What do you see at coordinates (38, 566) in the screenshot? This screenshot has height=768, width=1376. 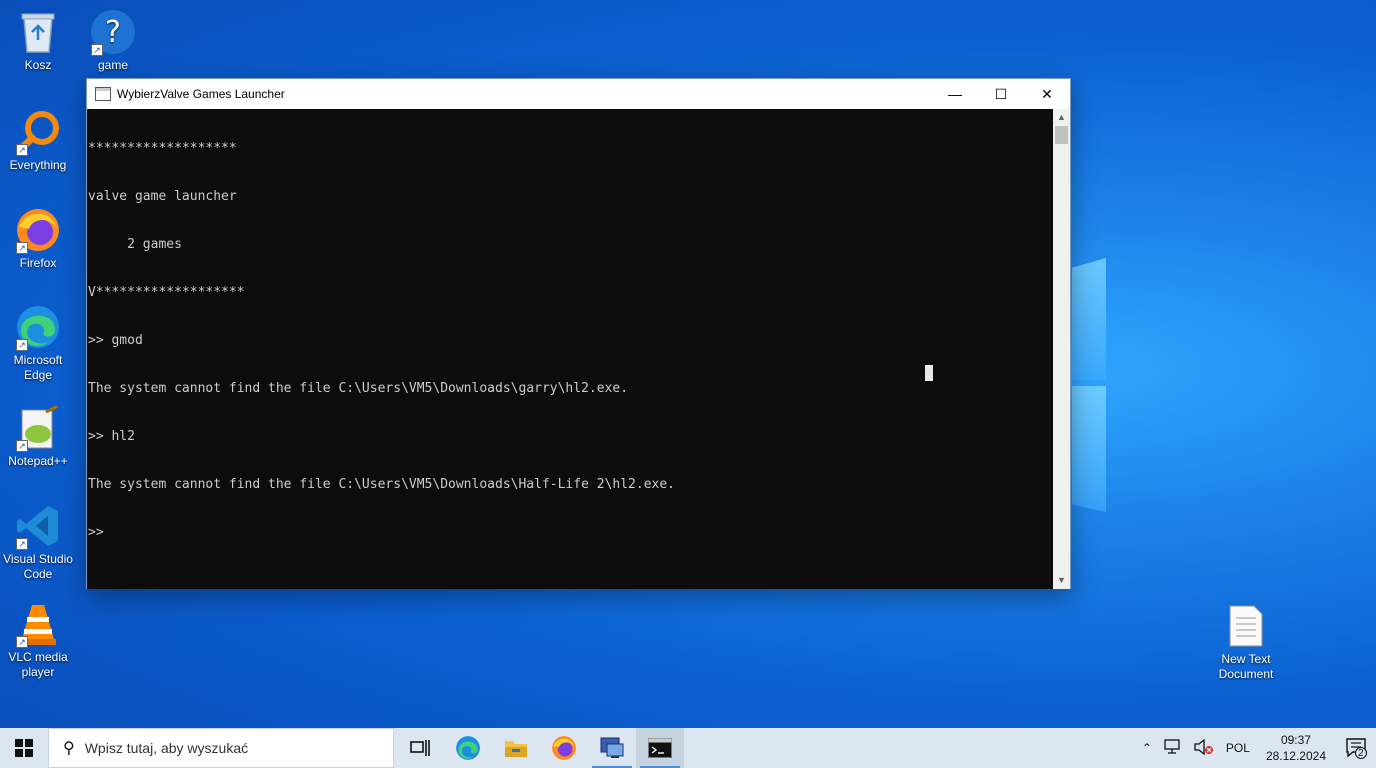 I see `desktop-icon-label: Visual Studio Code` at bounding box center [38, 566].